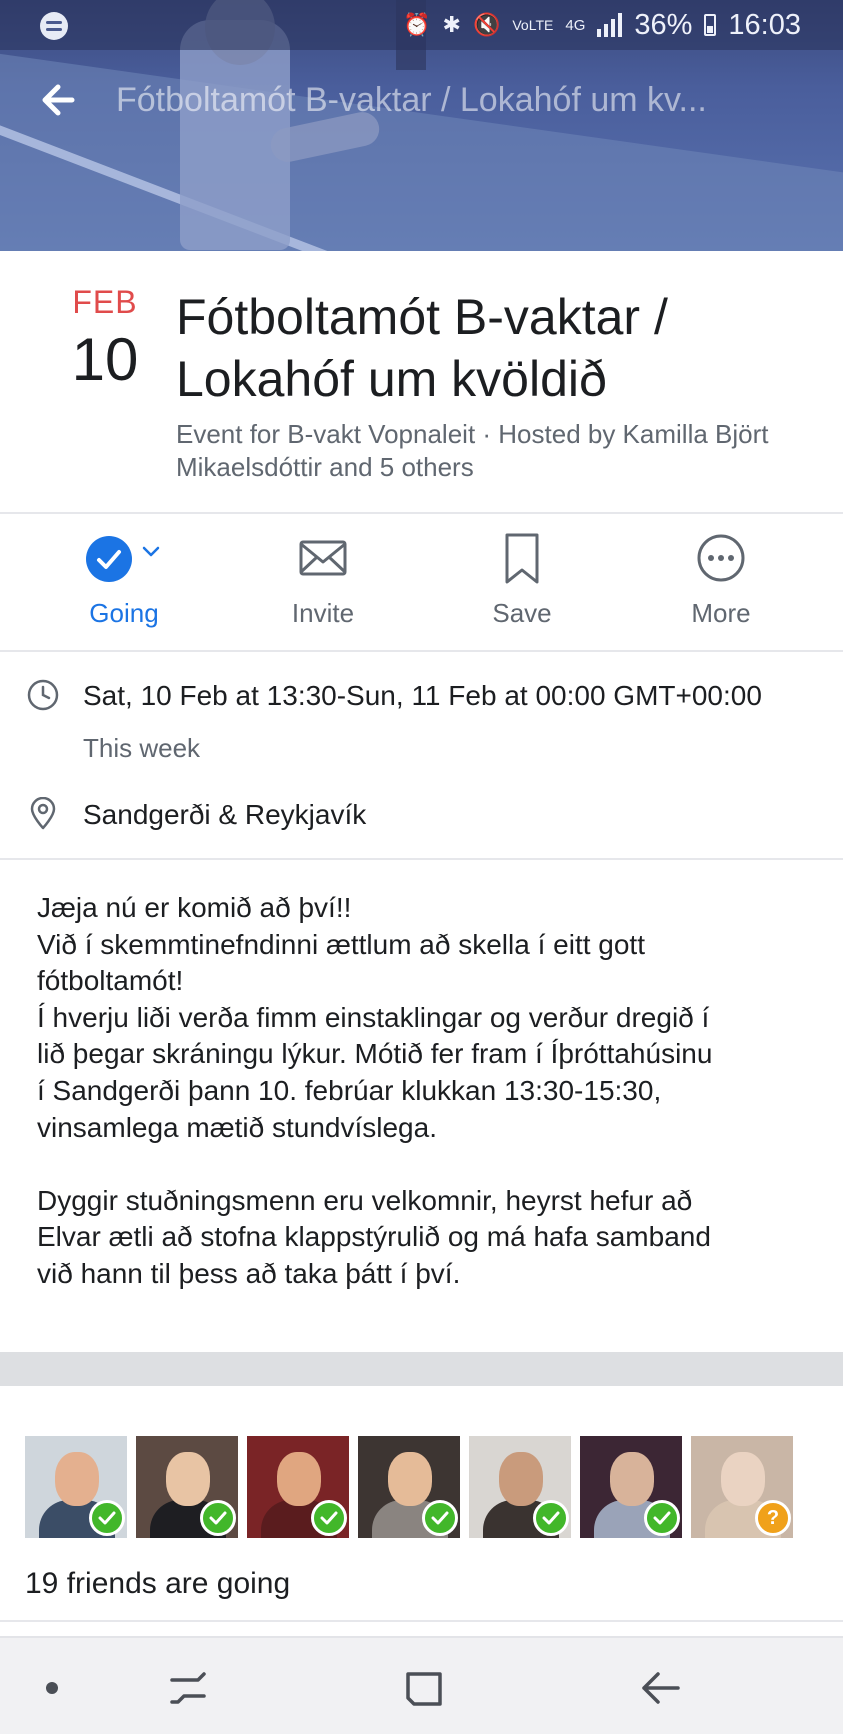  What do you see at coordinates (151, 551) in the screenshot?
I see `chevron-down-icon` at bounding box center [151, 551].